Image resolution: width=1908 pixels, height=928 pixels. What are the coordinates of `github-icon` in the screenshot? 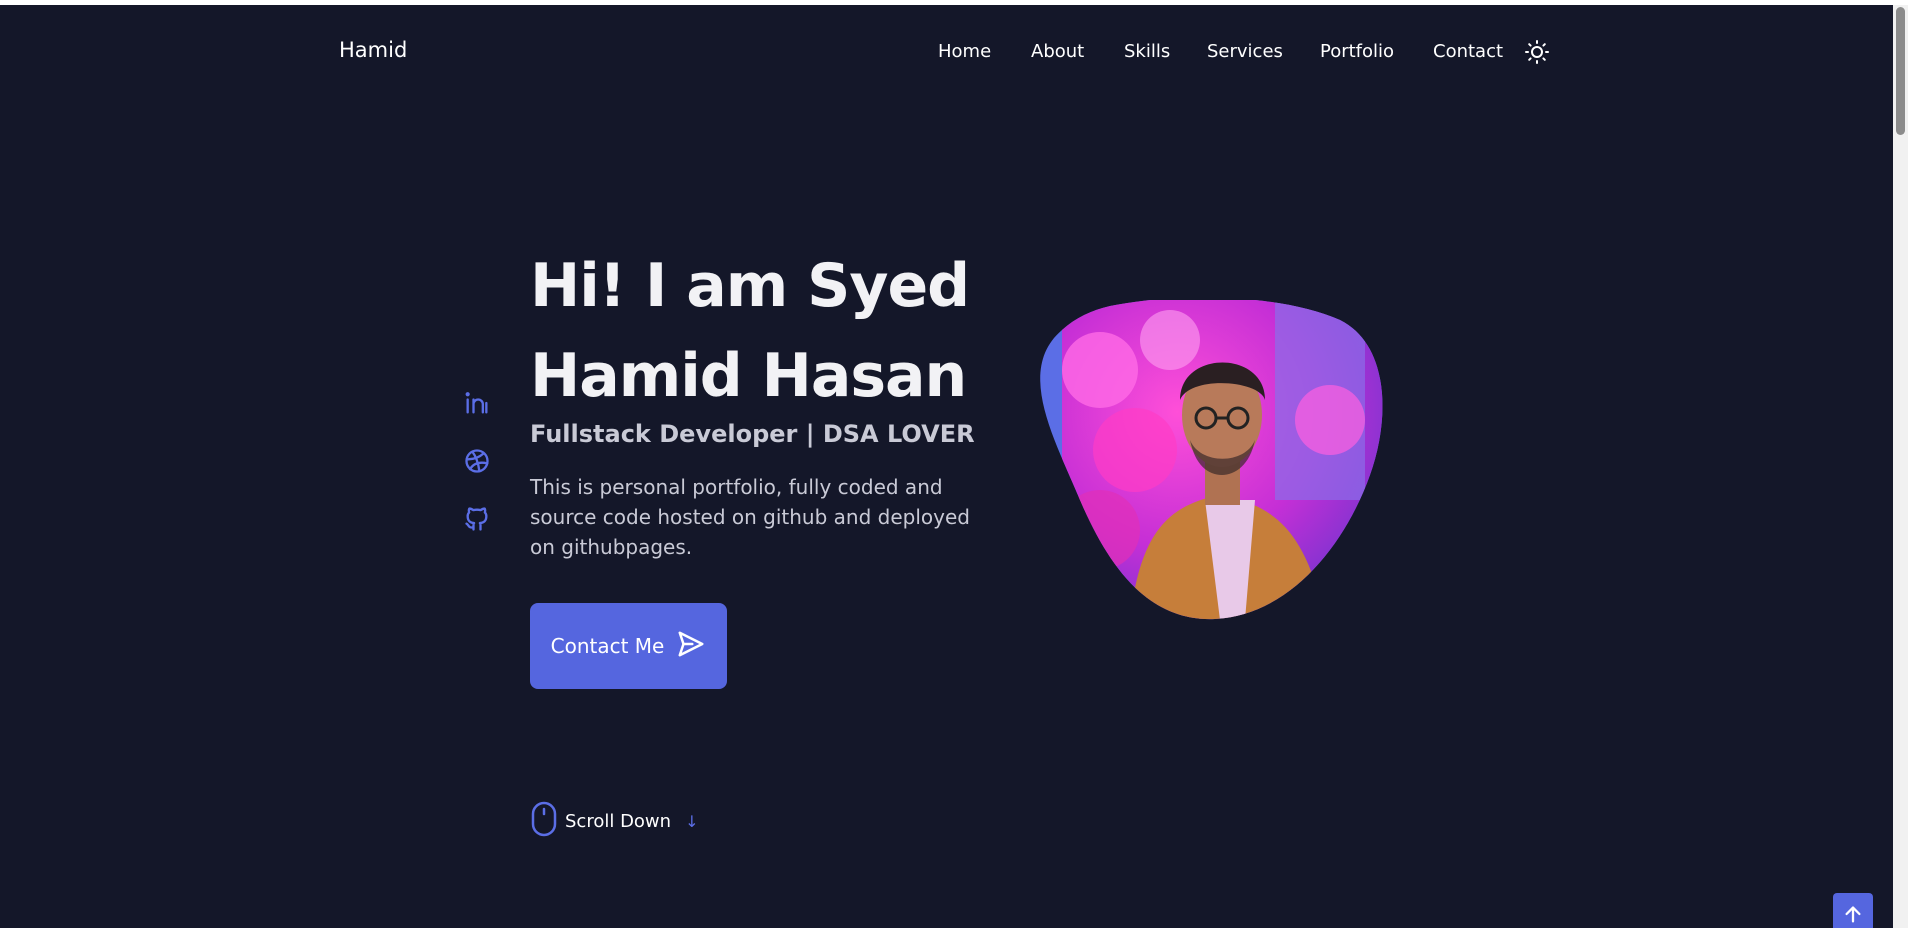 It's located at (477, 519).